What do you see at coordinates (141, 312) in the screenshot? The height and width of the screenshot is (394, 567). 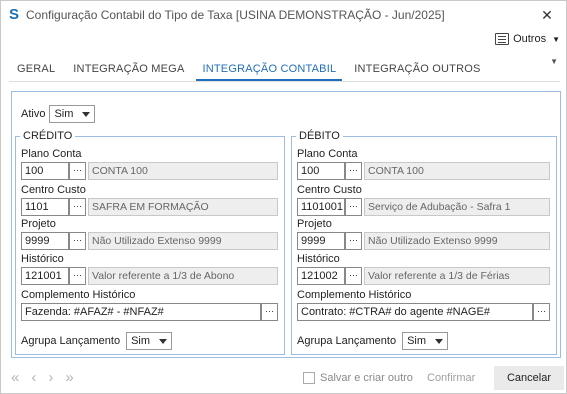 I see `credito-complemento-input: Fazenda: #AFAZ# - #NFAZ#` at bounding box center [141, 312].